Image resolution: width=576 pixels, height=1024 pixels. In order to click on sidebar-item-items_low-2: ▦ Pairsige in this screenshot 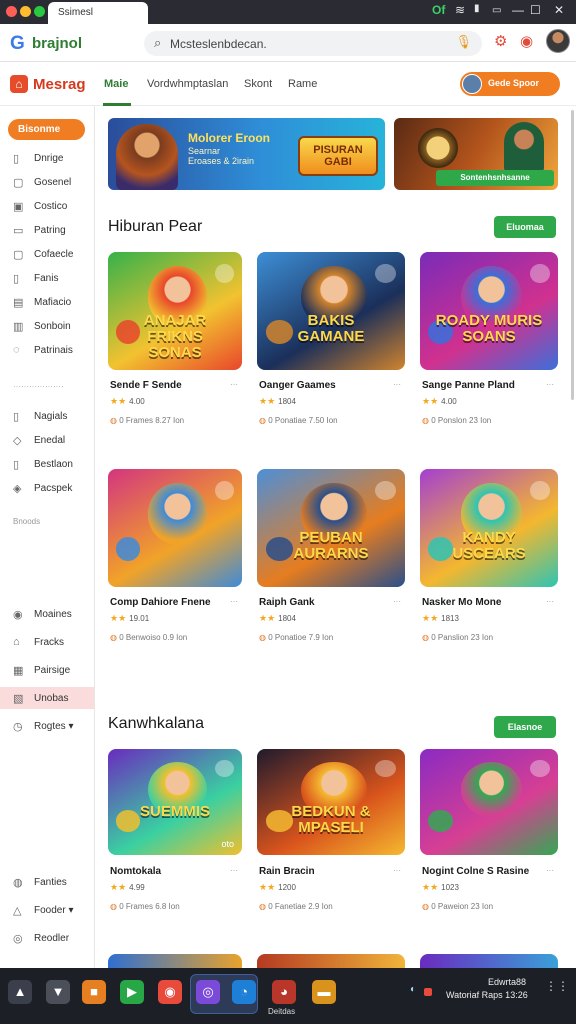, I will do `click(47, 670)`.